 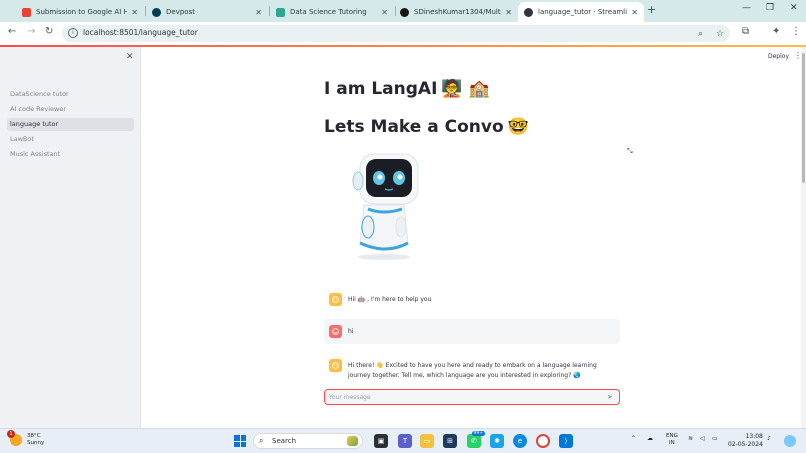 What do you see at coordinates (702, 438) in the screenshot?
I see `volume-icon: ◁` at bounding box center [702, 438].